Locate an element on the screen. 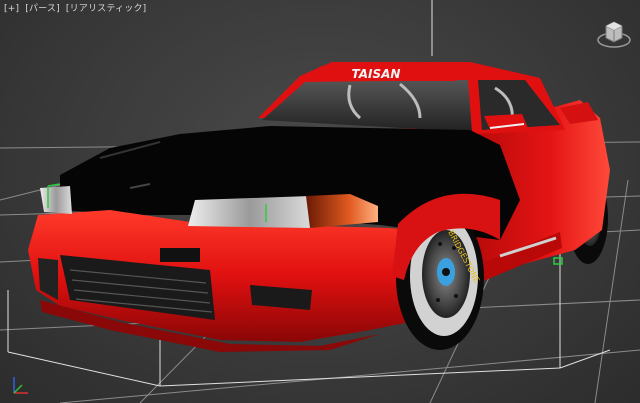 The height and width of the screenshot is (403, 640). axis-tripod-icon is located at coordinates (20, 385).